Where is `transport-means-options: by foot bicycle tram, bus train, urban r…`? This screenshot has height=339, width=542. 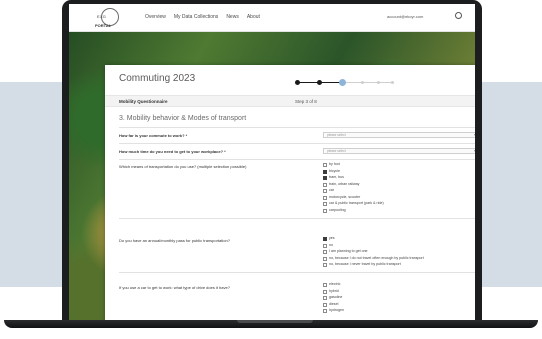
transport-means-options: by foot bicycle tram, bus train, urban r… is located at coordinates (353, 188).